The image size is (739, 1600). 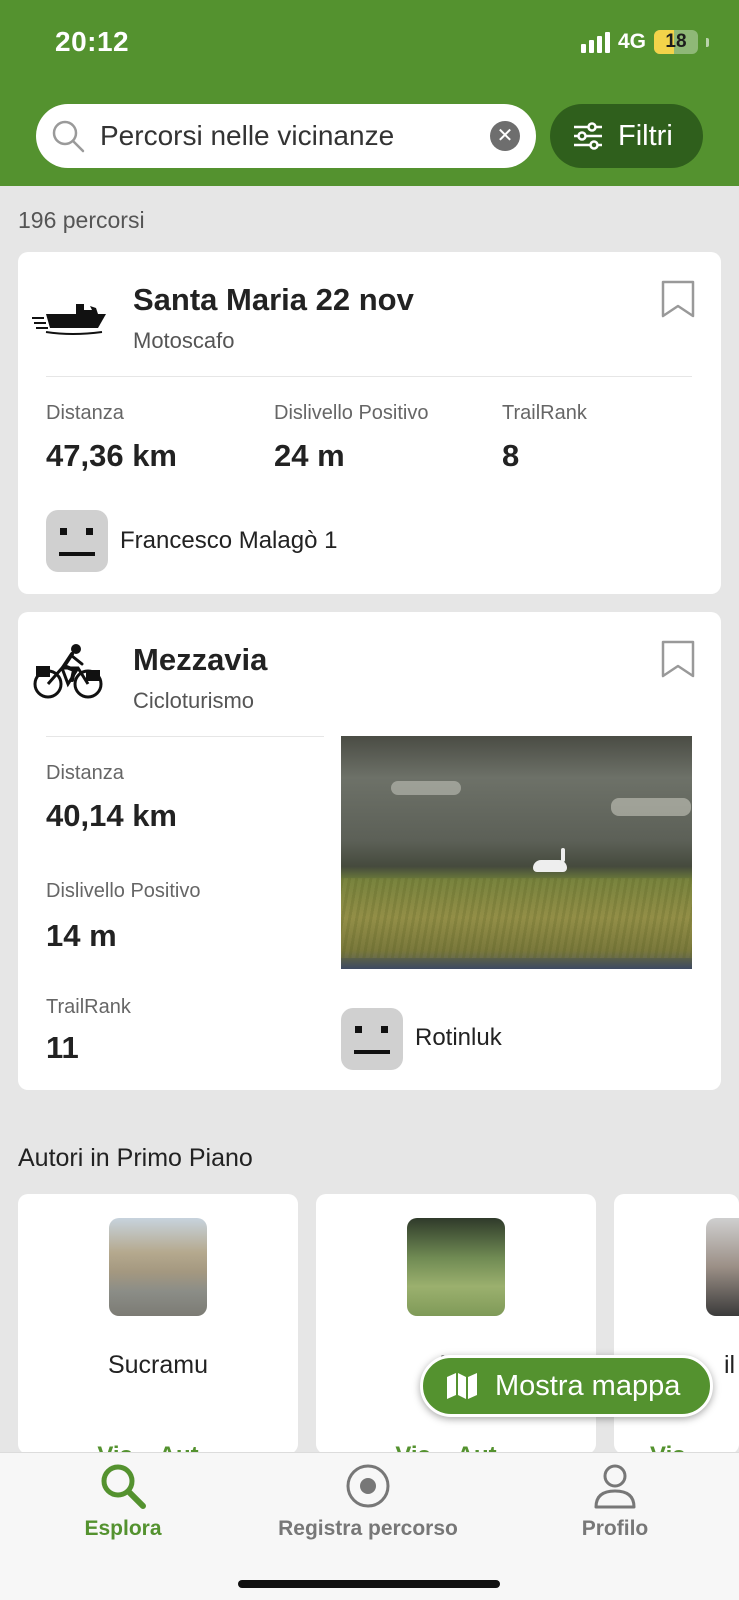 What do you see at coordinates (69, 319) in the screenshot?
I see `motorboat-icon` at bounding box center [69, 319].